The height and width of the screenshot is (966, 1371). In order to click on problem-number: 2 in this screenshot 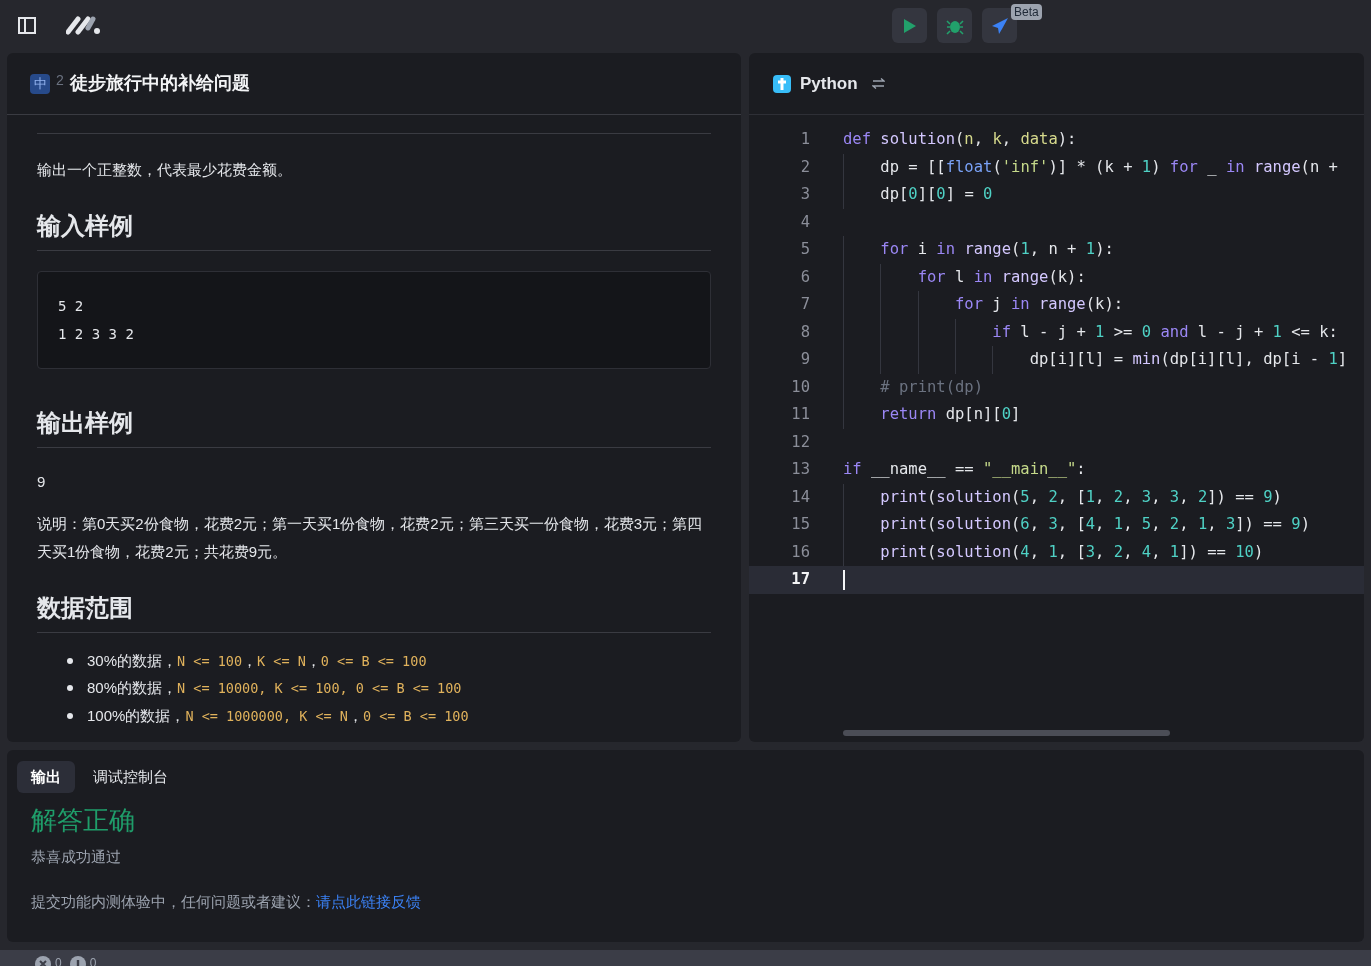, I will do `click(60, 80)`.